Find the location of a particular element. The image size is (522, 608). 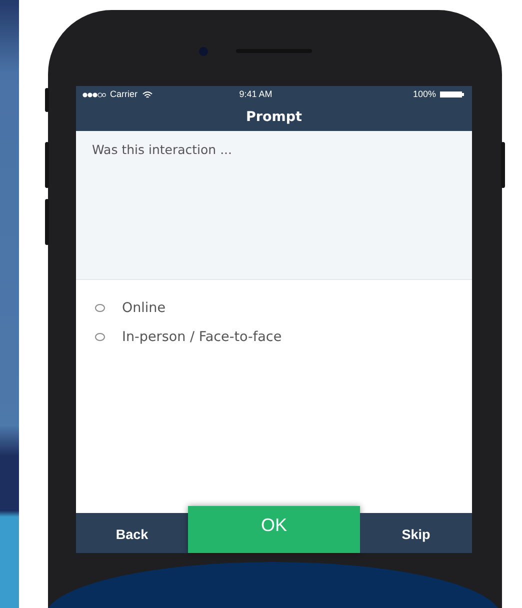

signal-icon is located at coordinates (94, 95).